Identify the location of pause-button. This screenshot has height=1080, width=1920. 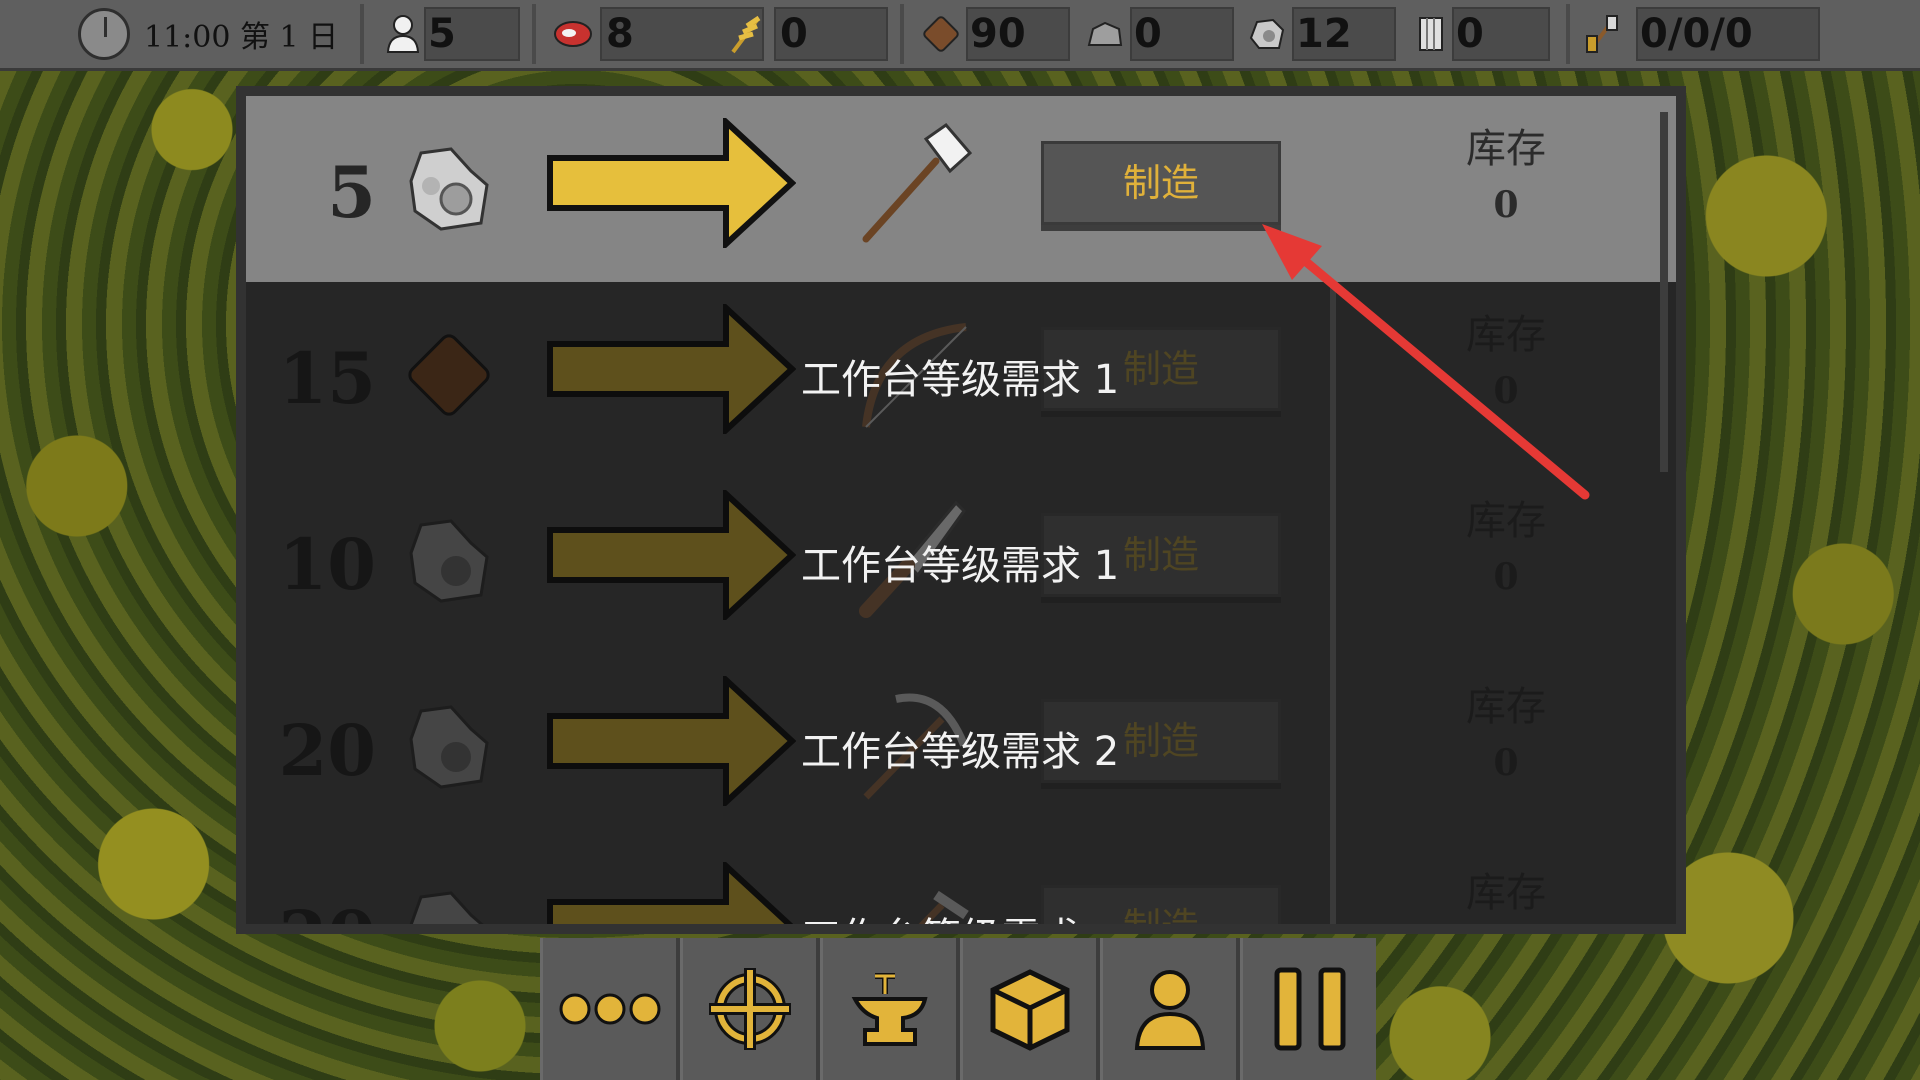
(1308, 1009).